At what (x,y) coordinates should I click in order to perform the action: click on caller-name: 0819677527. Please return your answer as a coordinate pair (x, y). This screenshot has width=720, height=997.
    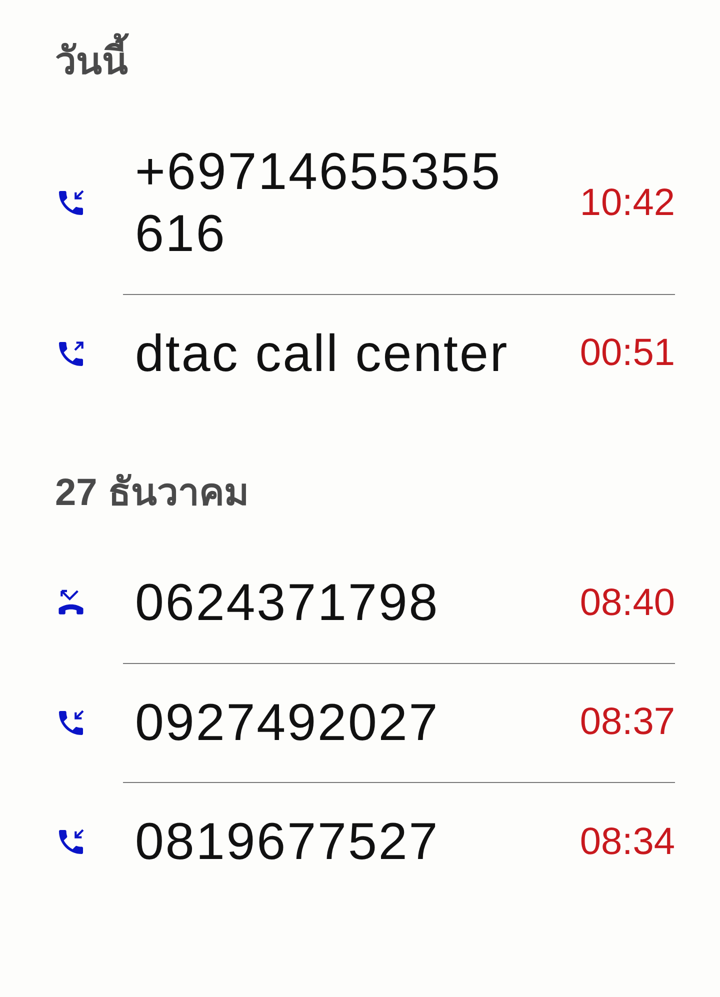
    Looking at the image, I should click on (332, 842).